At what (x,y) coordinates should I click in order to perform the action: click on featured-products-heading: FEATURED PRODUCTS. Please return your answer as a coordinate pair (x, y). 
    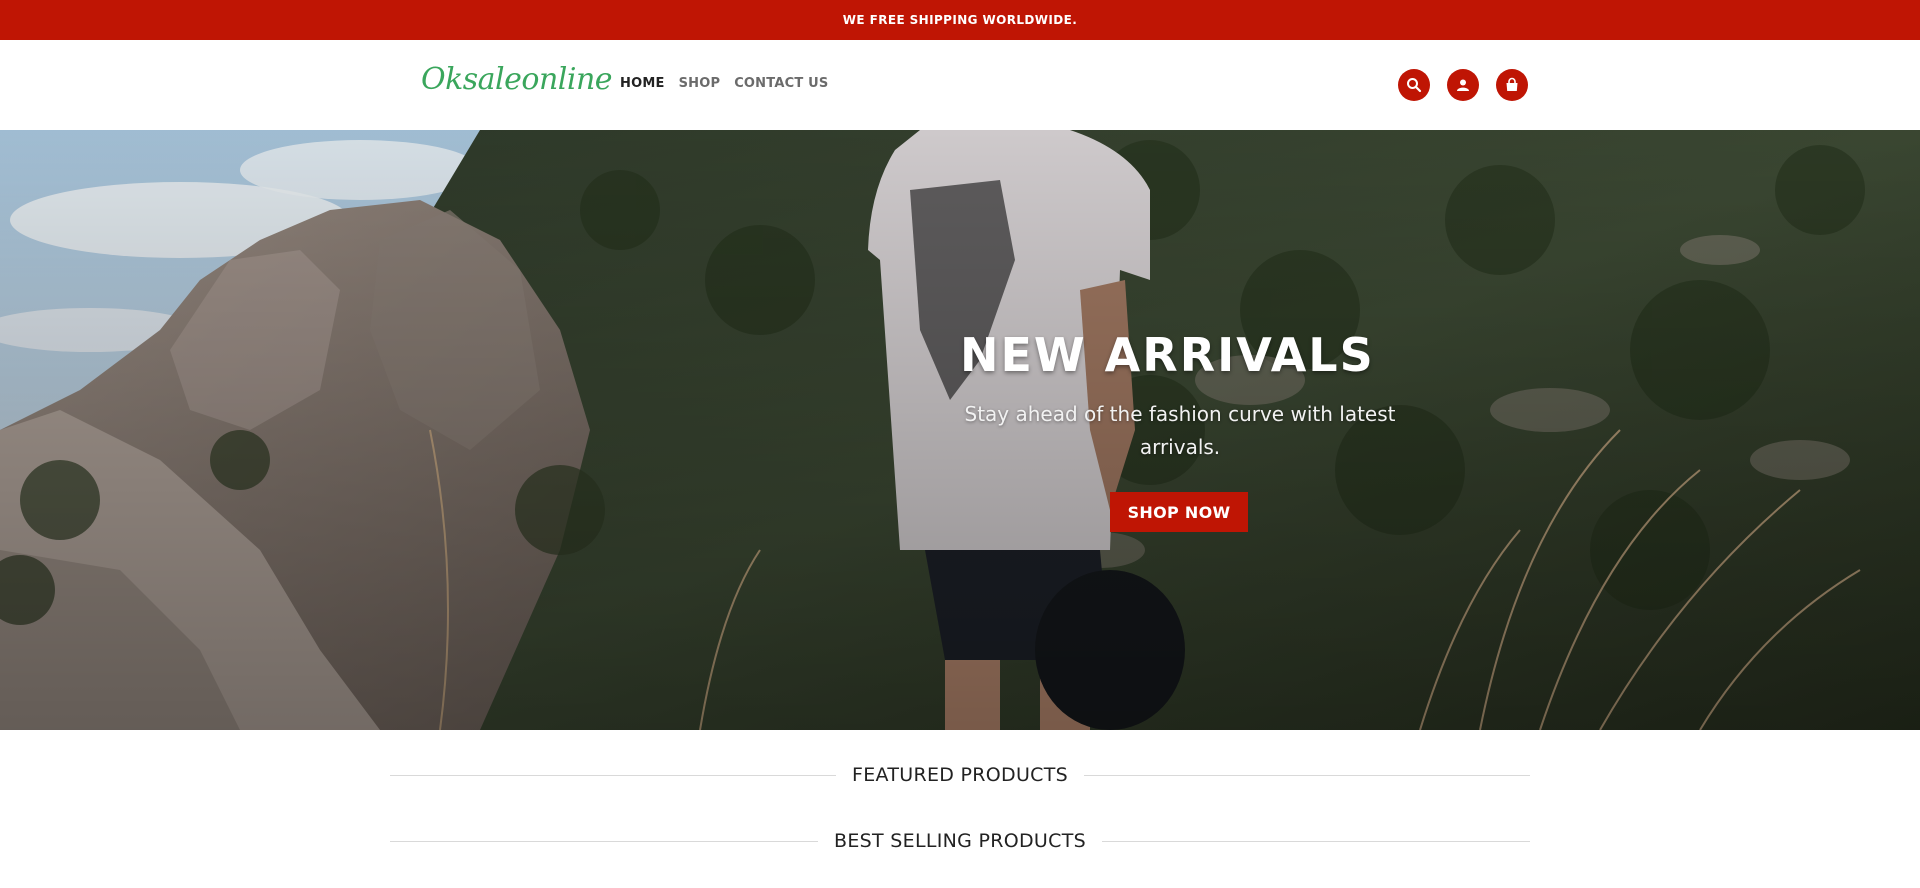
    Looking at the image, I should click on (960, 775).